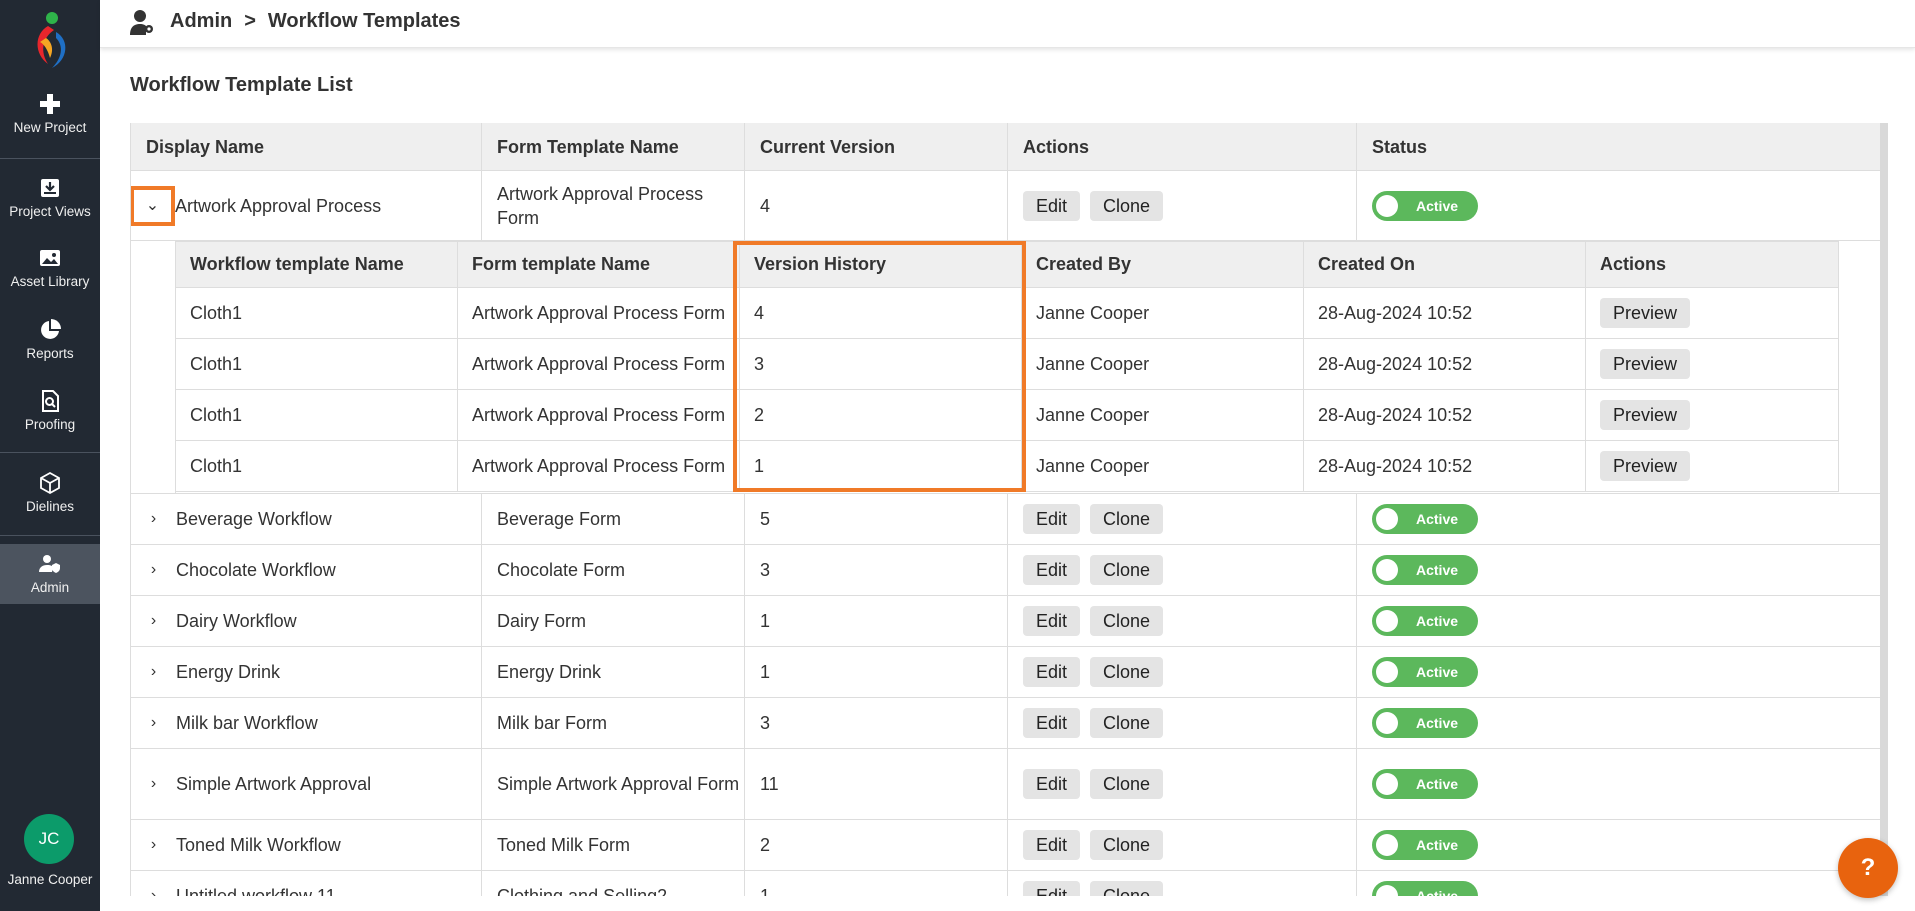 The width and height of the screenshot is (1915, 911). I want to click on sidebar-item-reports: Reports, so click(50, 339).